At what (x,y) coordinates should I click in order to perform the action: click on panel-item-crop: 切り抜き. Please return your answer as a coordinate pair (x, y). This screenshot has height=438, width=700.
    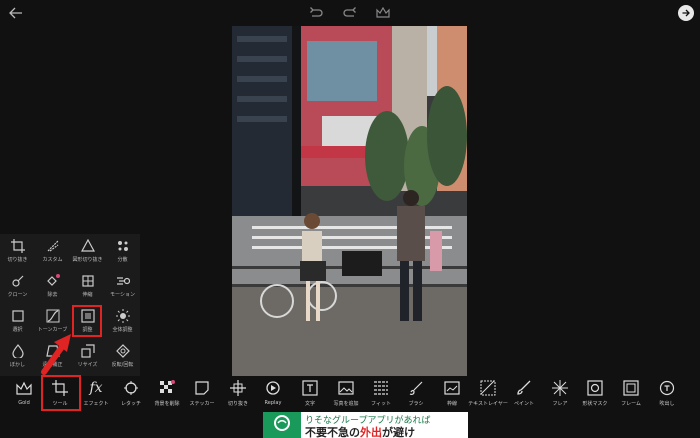
    Looking at the image, I should click on (17, 251).